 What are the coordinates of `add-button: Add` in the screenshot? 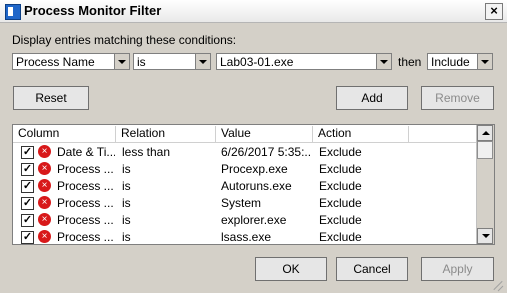 It's located at (372, 98).